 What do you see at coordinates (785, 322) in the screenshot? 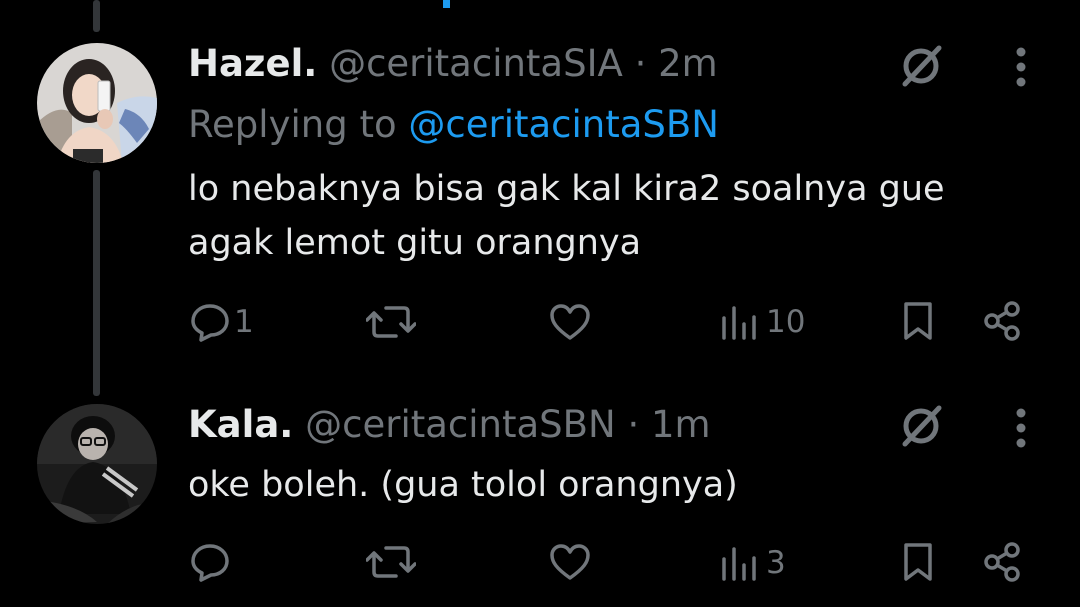
I see `view-count: 10` at bounding box center [785, 322].